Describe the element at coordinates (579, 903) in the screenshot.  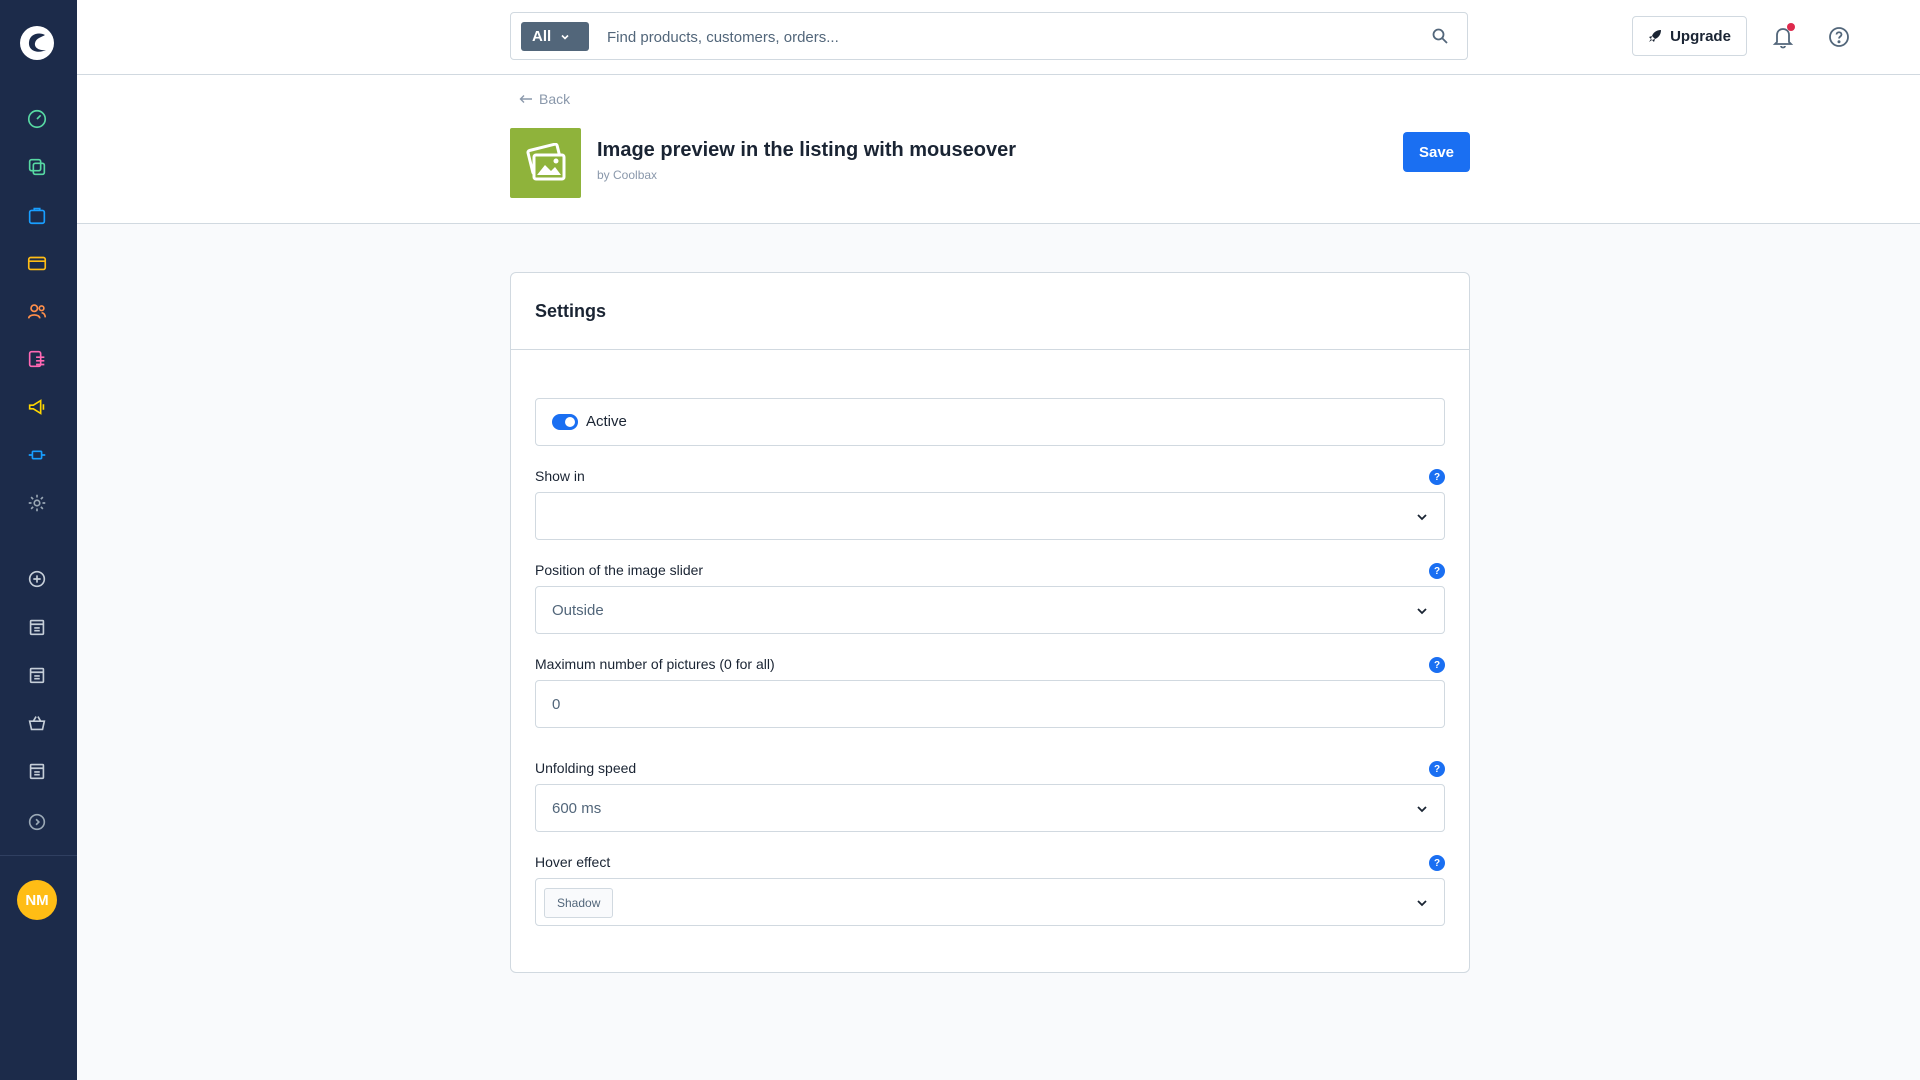
I see `hover-effect-chip: Shadow` at that location.